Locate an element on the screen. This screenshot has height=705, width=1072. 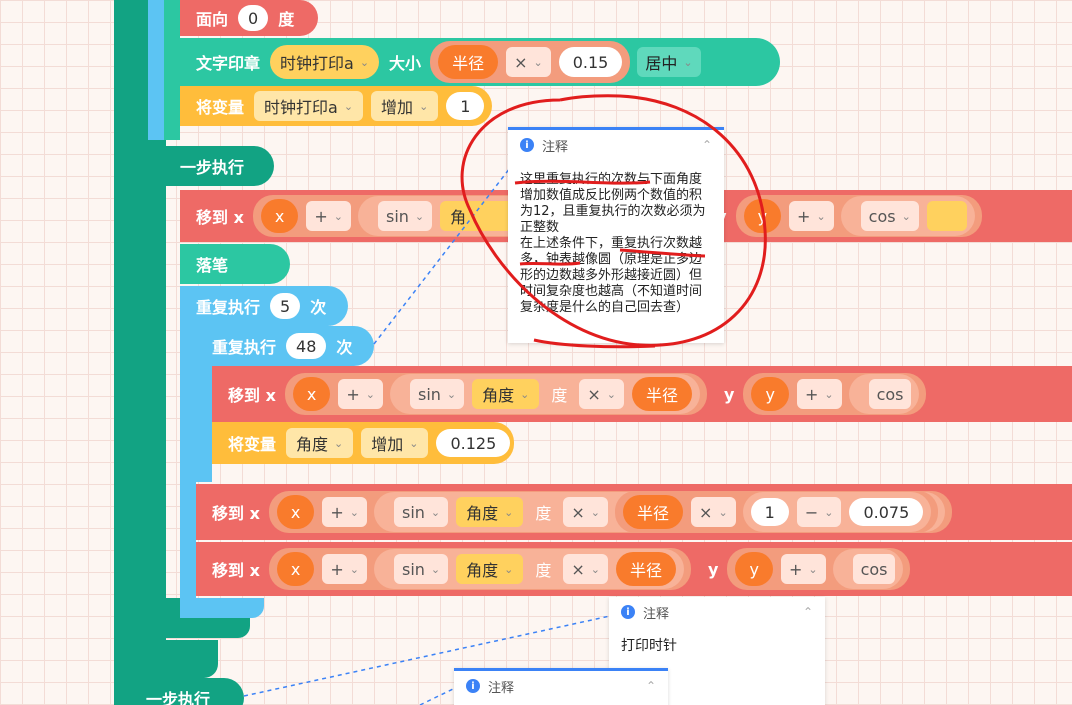
red-annotation-circle is located at coordinates (613, 221).